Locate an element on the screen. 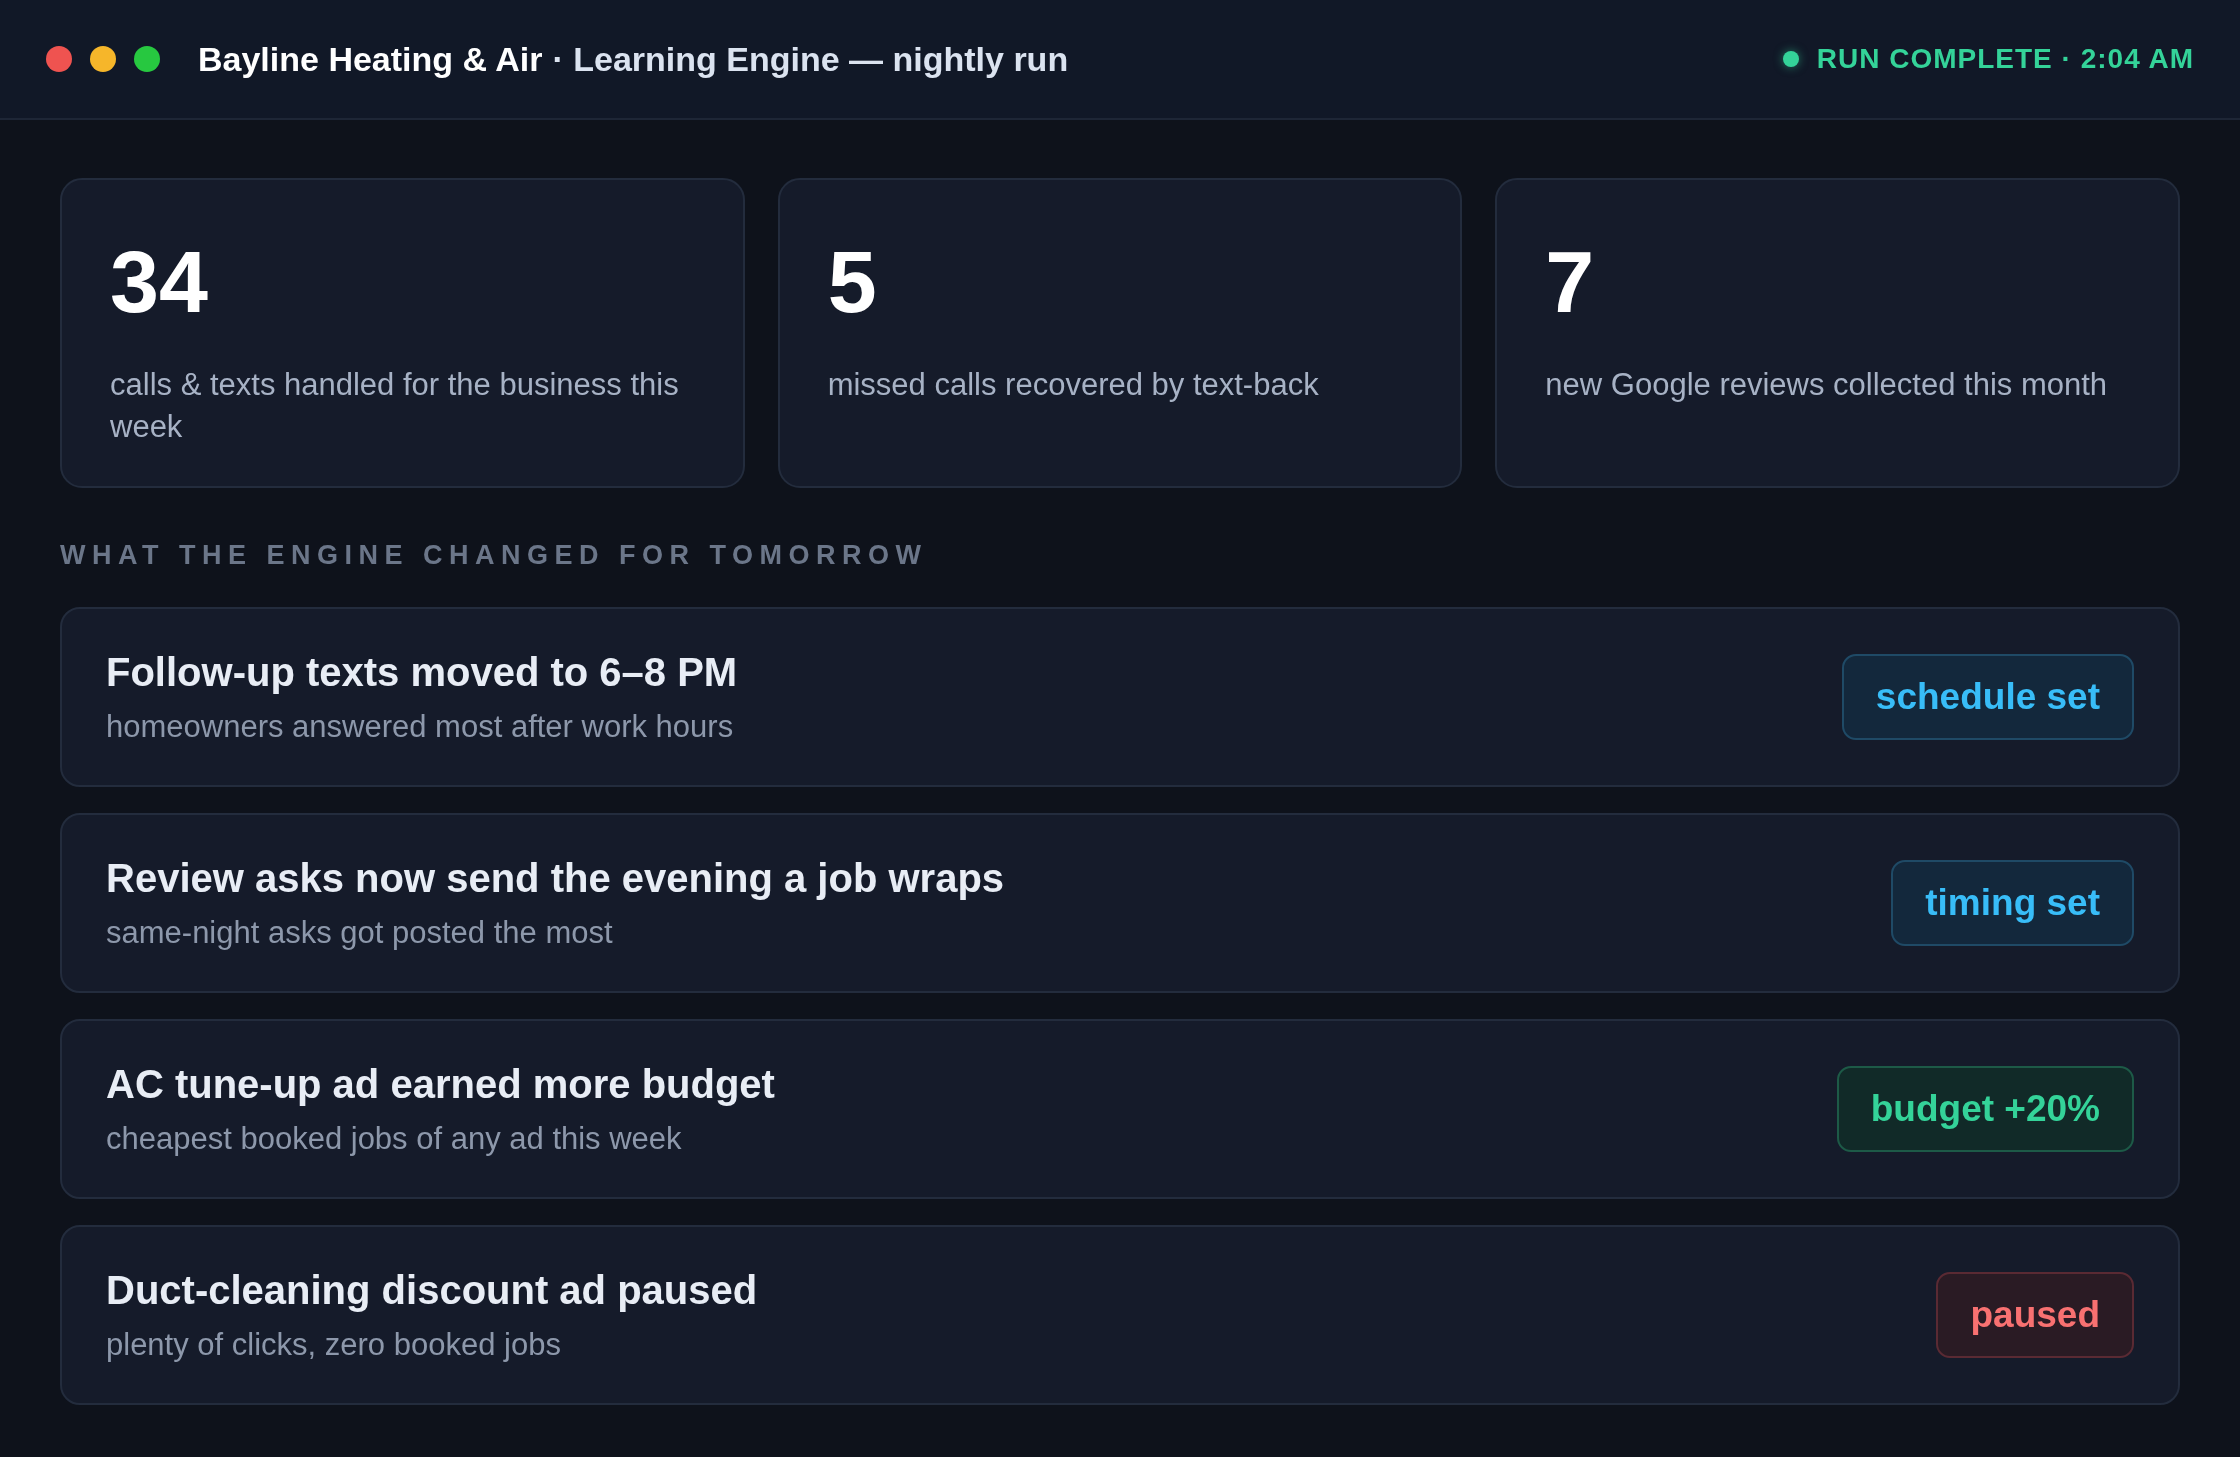 This screenshot has height=1457, width=2240. change-title: AC tune-up ad earned more budget is located at coordinates (440, 1084).